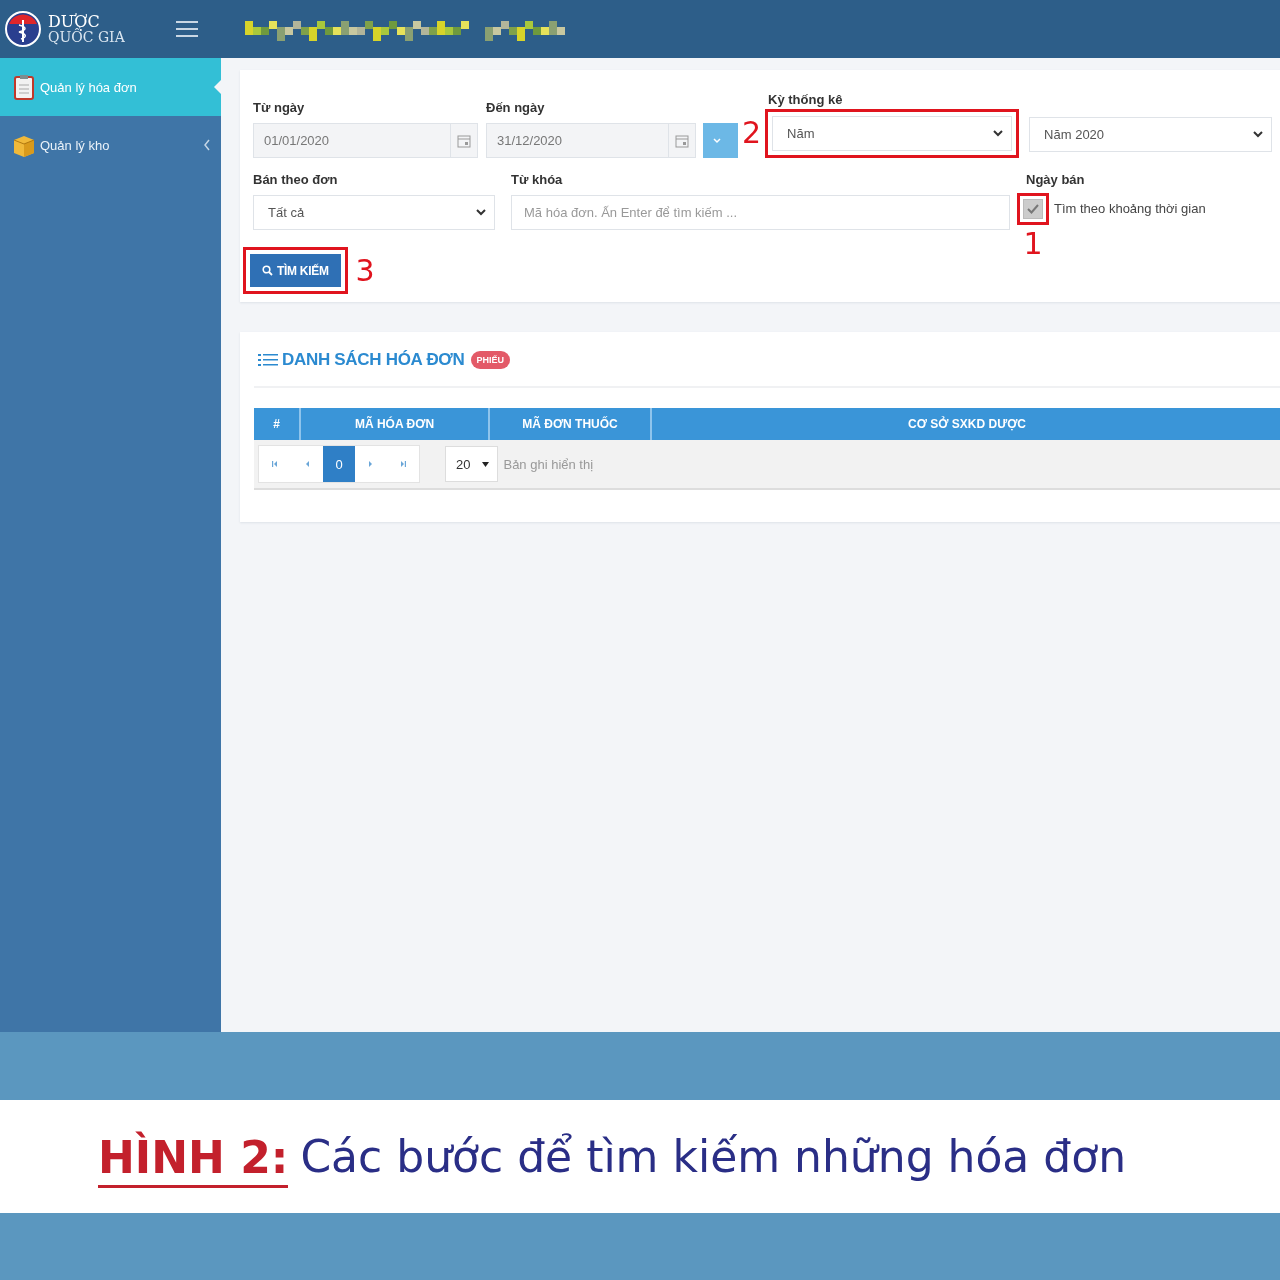 The width and height of the screenshot is (1280, 1280). Describe the element at coordinates (806, 99) in the screenshot. I see `field-label: Kỳ thống kê` at that location.